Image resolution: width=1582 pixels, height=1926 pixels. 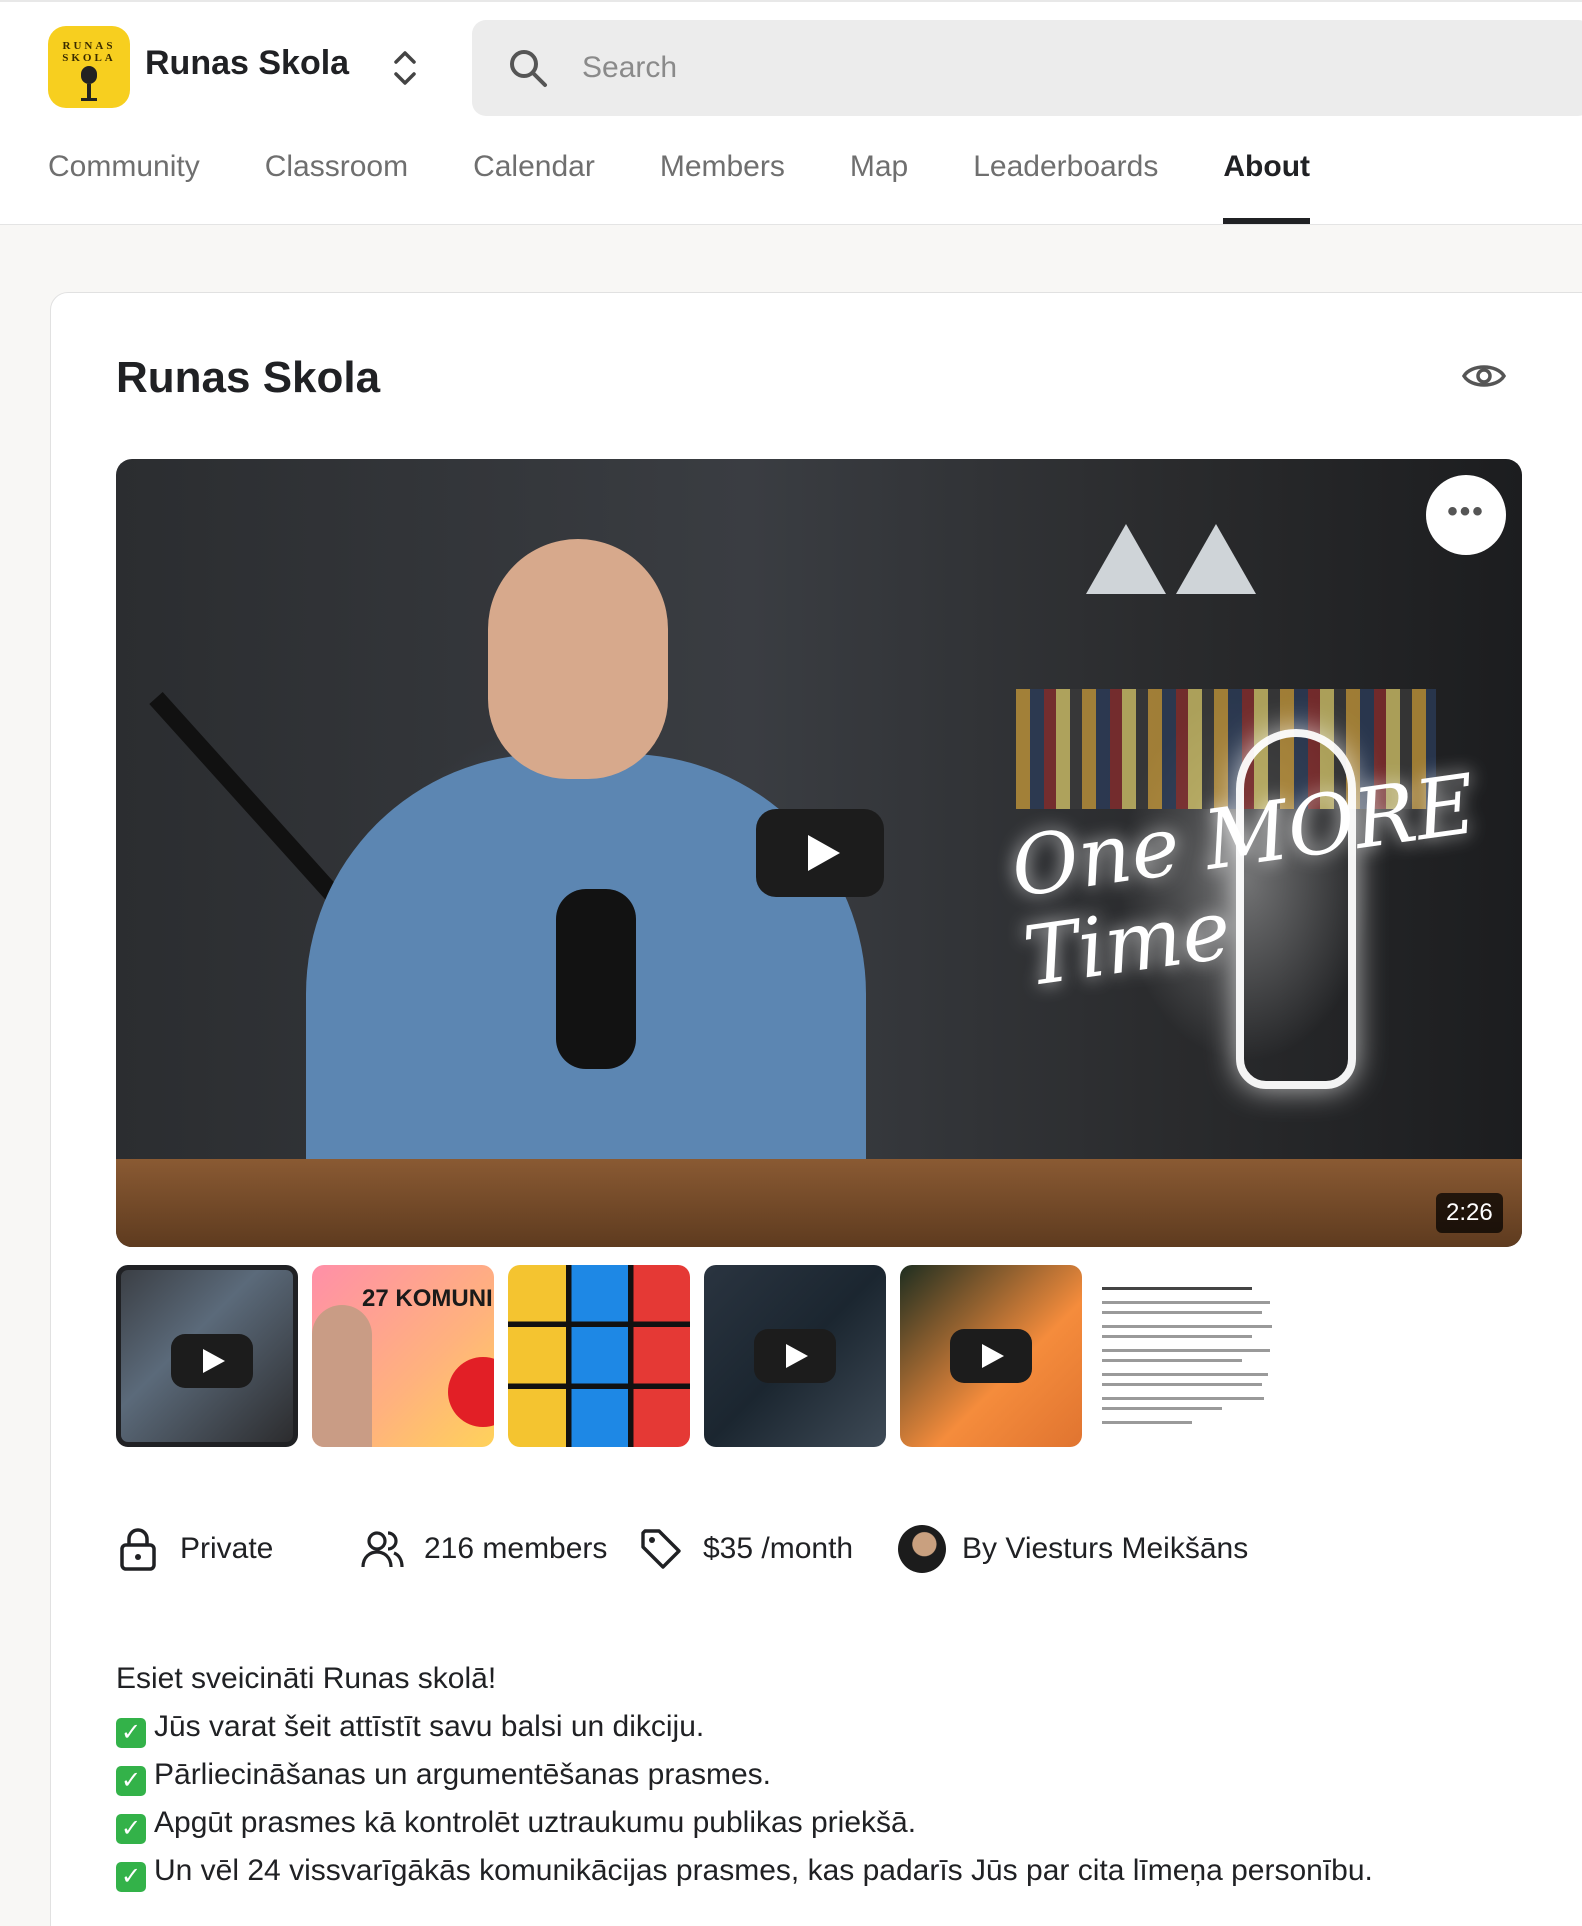 What do you see at coordinates (778, 1548) in the screenshot?
I see `price-label: $35 /month` at bounding box center [778, 1548].